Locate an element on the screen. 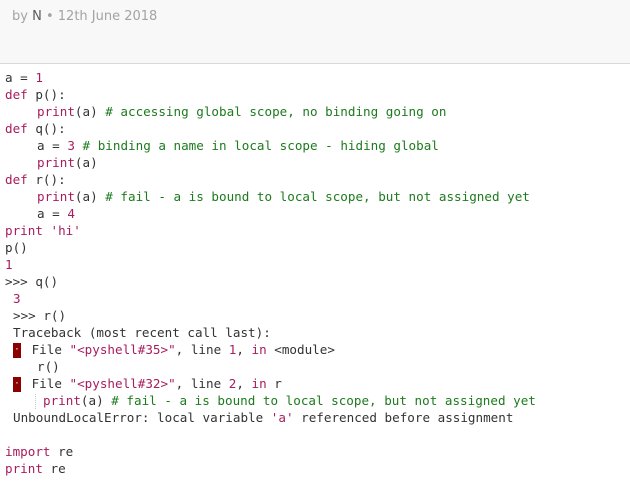 The height and width of the screenshot is (500, 630). code-line: >>> q() is located at coordinates (32, 281).